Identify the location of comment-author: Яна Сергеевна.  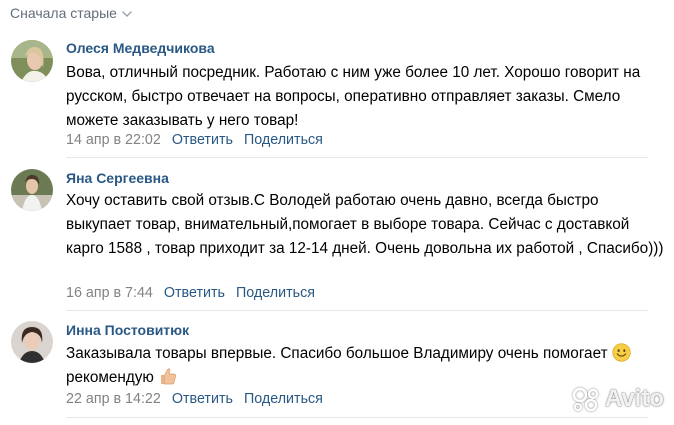
(117, 178).